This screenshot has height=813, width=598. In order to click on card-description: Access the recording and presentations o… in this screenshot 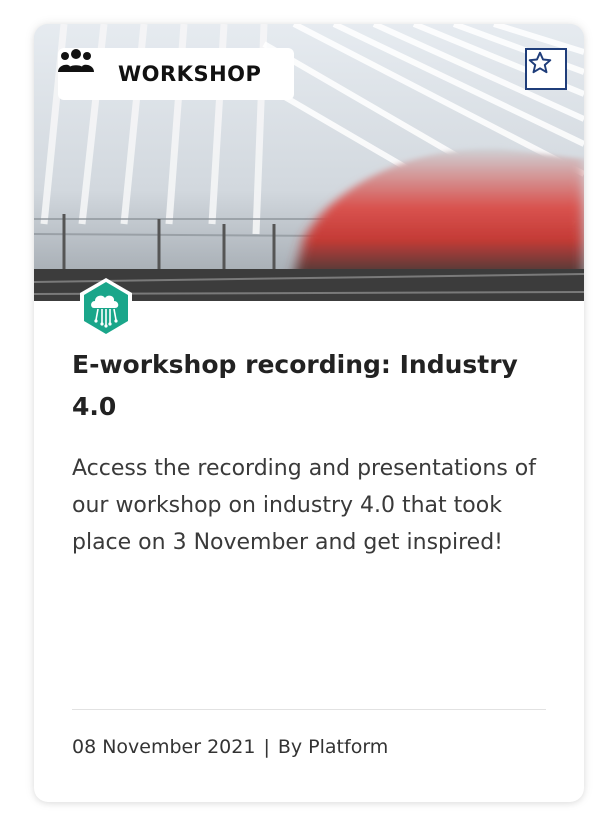, I will do `click(304, 505)`.